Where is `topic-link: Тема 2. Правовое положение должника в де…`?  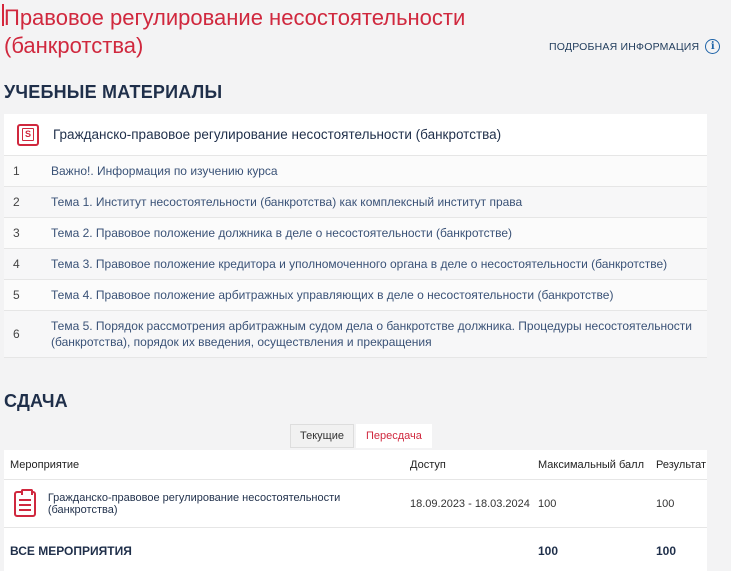 topic-link: Тема 2. Правовое положение должника в де… is located at coordinates (379, 233).